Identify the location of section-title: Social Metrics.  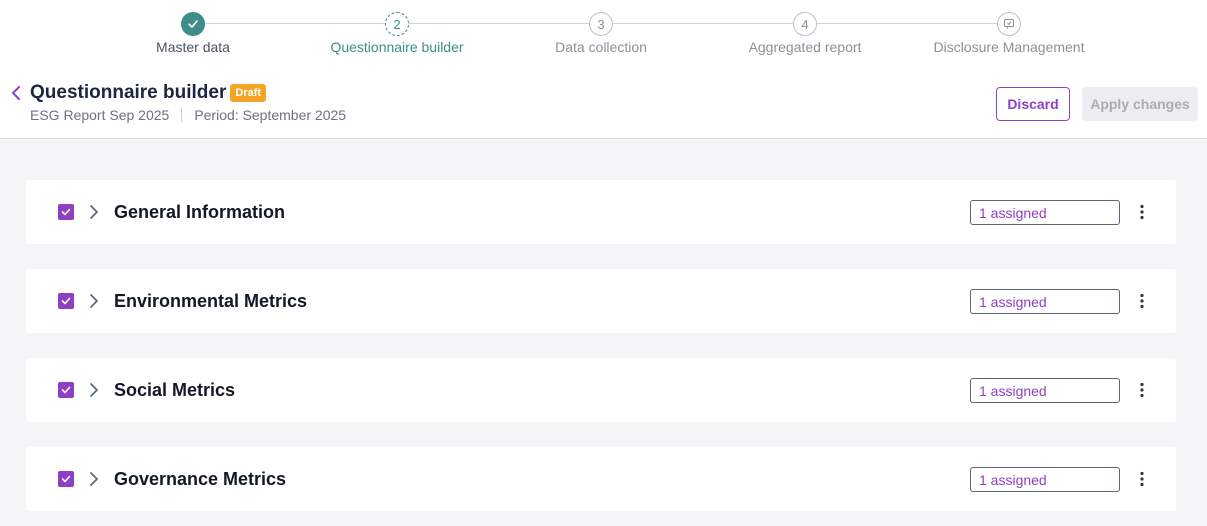
(175, 390).